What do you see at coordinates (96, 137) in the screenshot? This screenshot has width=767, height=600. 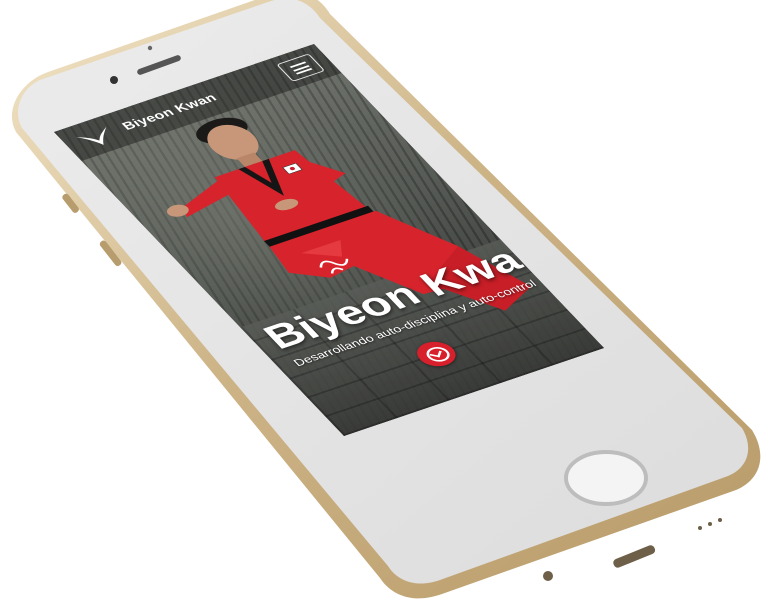 I see `phoenix-wing-icon` at bounding box center [96, 137].